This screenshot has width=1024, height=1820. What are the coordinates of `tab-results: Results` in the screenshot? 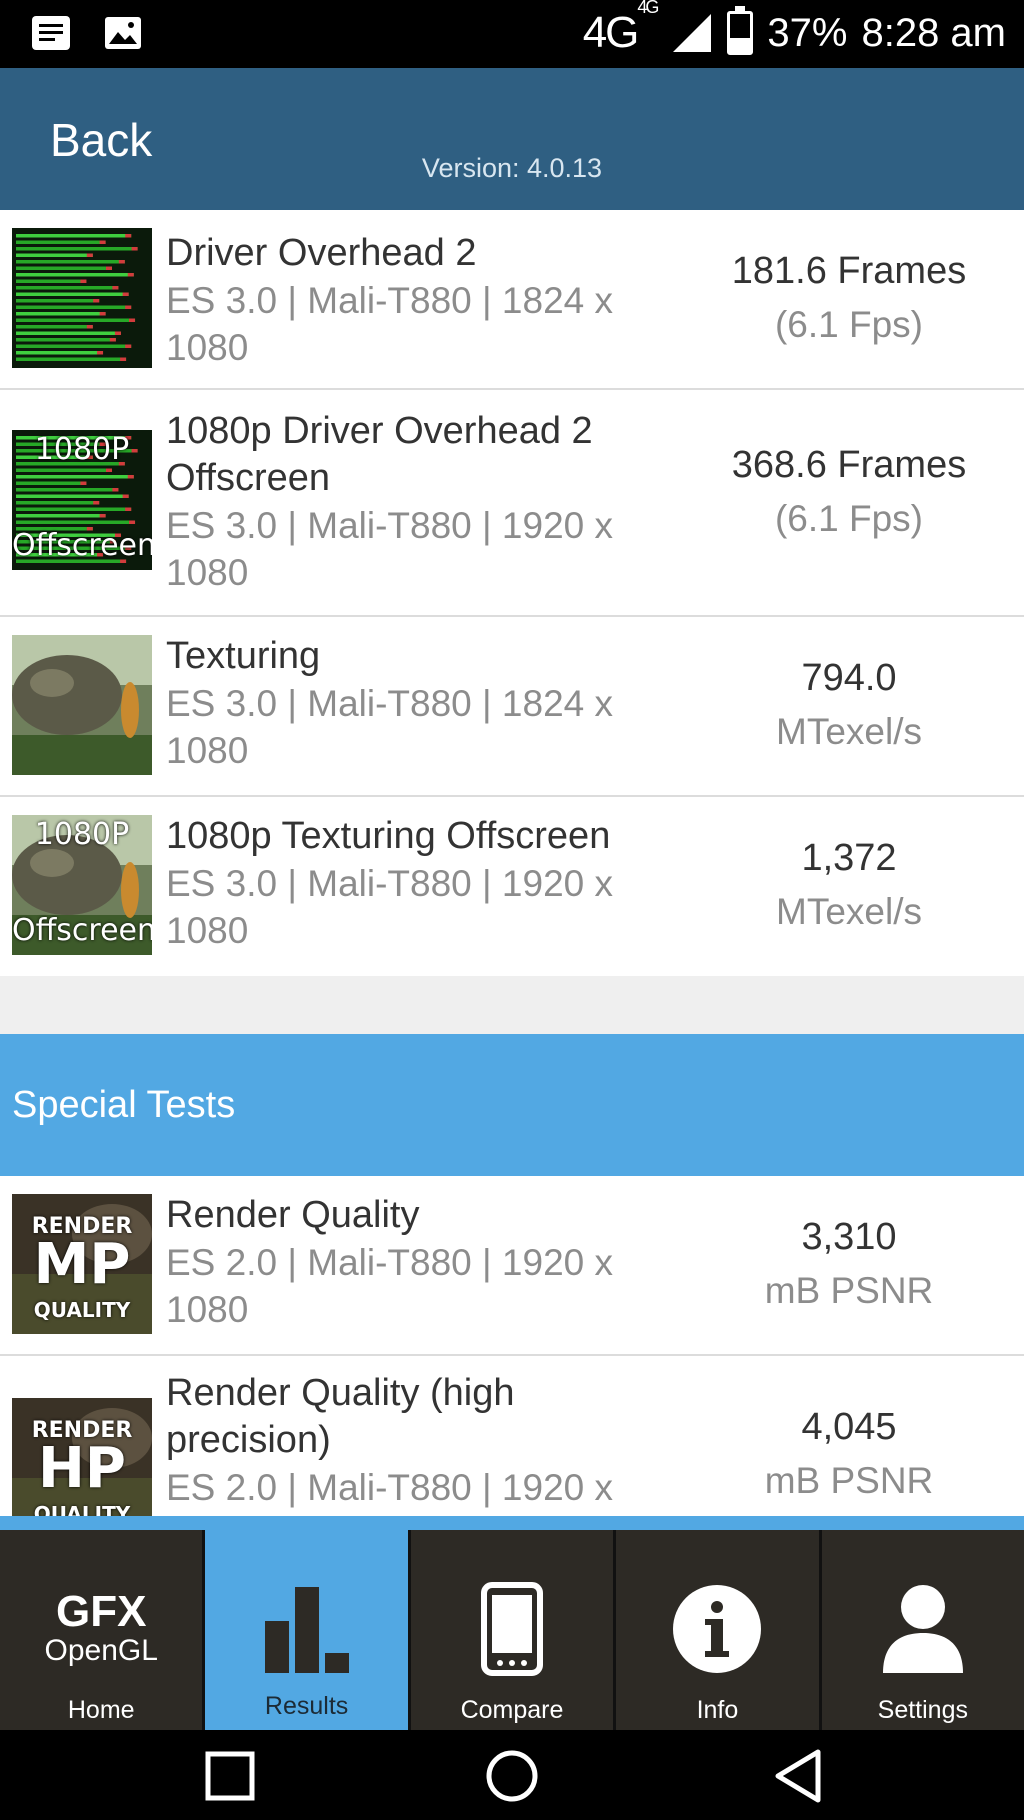 It's located at (308, 1630).